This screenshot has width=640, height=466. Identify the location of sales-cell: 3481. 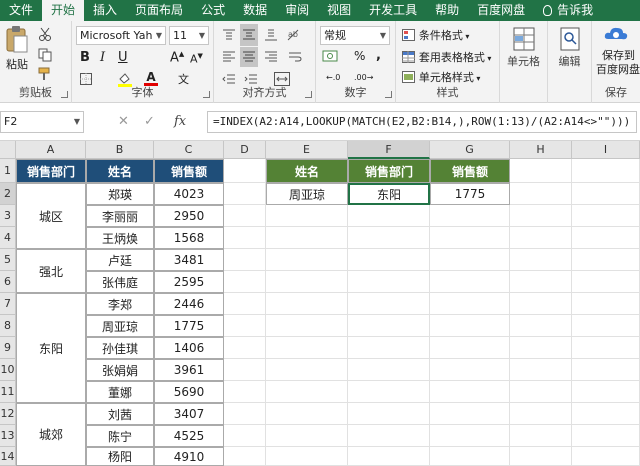
(189, 260).